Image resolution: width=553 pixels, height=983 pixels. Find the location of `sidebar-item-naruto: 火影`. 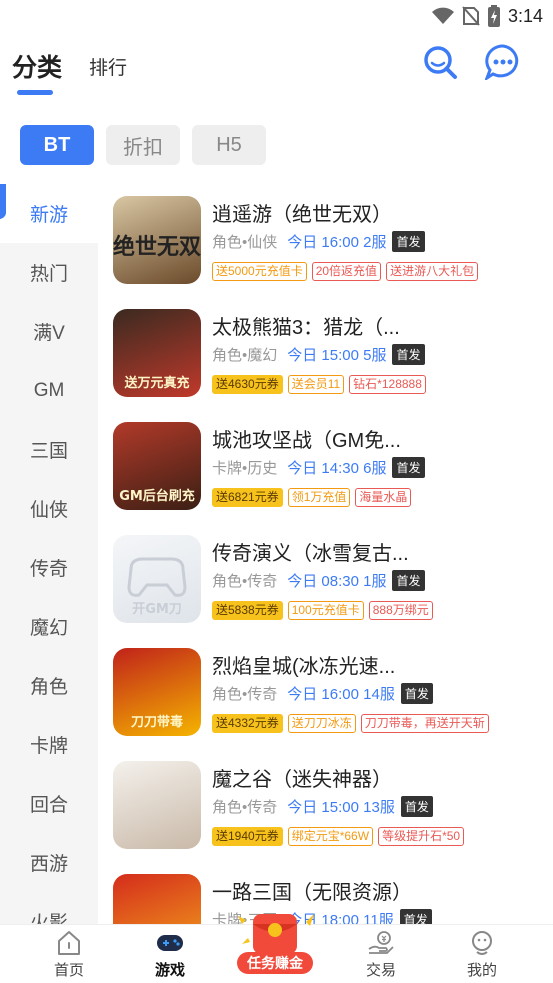

sidebar-item-naruto: 火影 is located at coordinates (49, 908).